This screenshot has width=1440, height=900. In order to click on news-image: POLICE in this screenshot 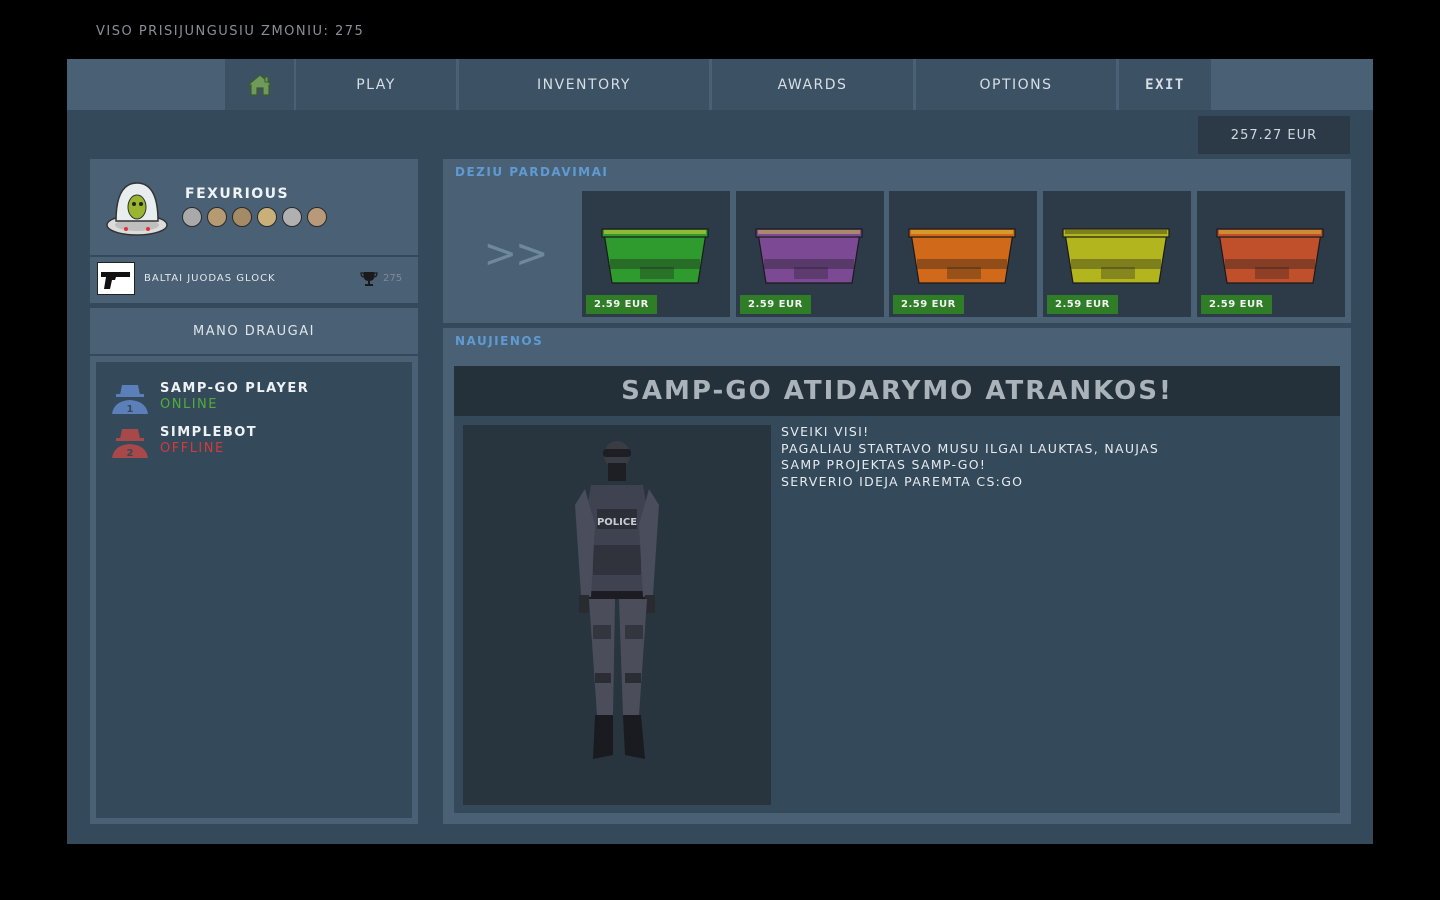, I will do `click(617, 615)`.